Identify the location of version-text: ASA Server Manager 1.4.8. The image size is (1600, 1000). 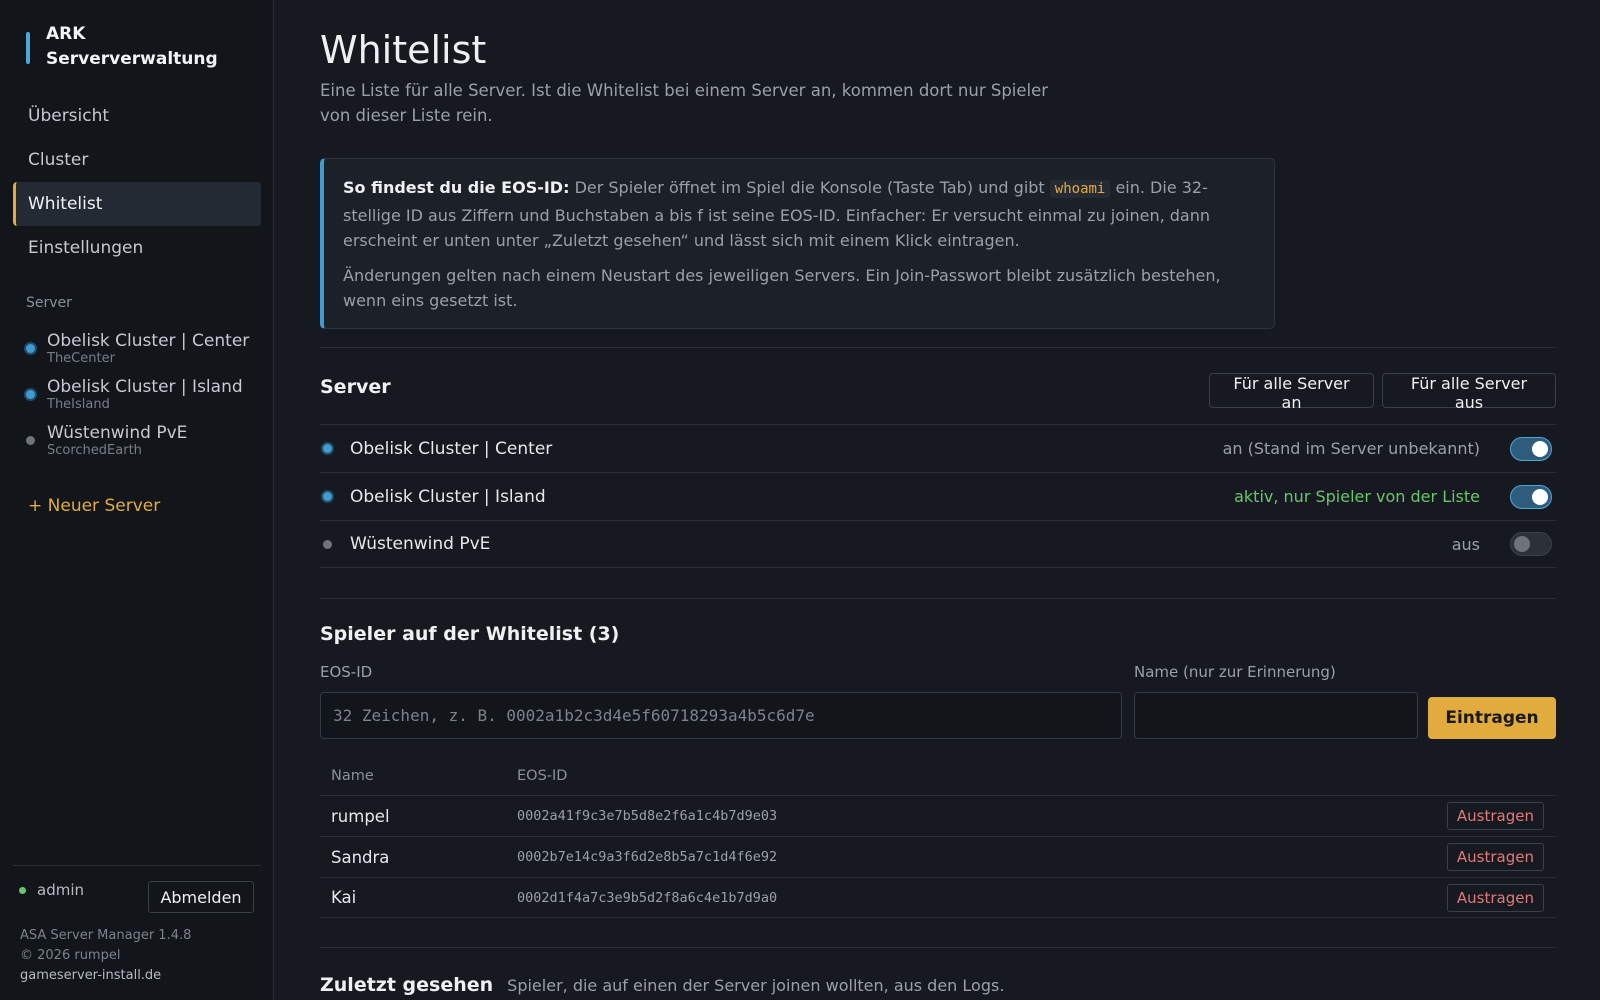
(106, 935).